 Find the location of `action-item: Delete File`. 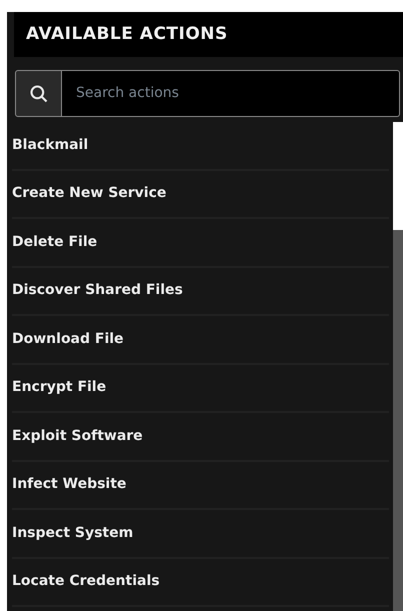

action-item: Delete File is located at coordinates (200, 243).